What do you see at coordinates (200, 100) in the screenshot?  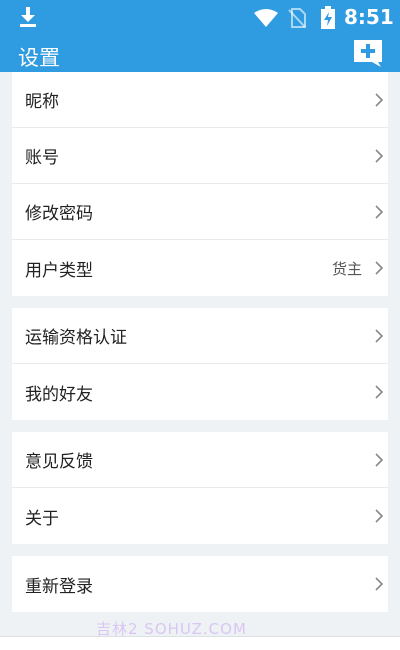 I see `row-nickname: 昵称` at bounding box center [200, 100].